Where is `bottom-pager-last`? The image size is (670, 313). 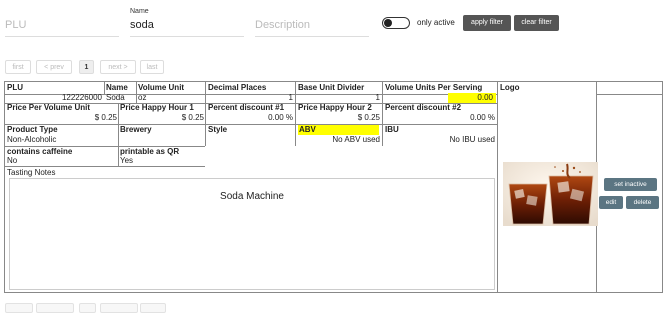
bottom-pager-last is located at coordinates (153, 308).